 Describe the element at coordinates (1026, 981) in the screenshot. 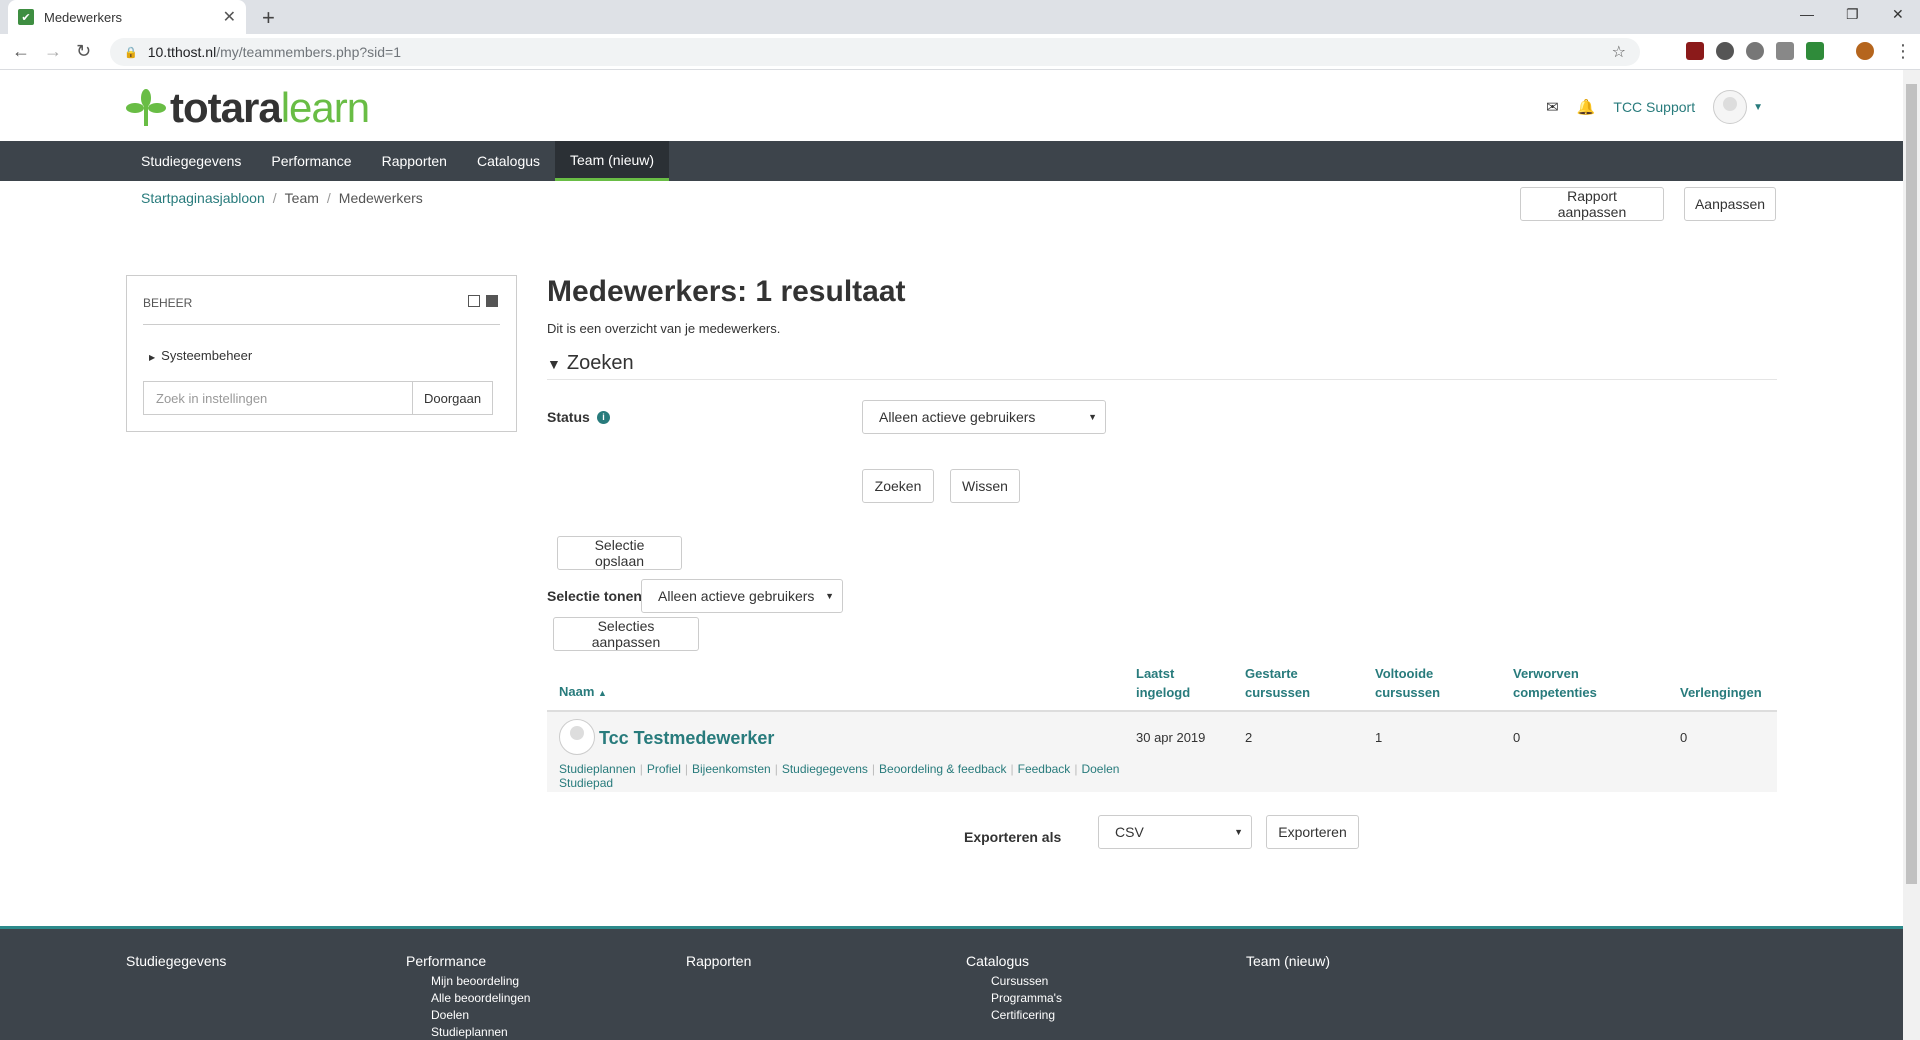

I see `footer-link: Cursussen` at that location.